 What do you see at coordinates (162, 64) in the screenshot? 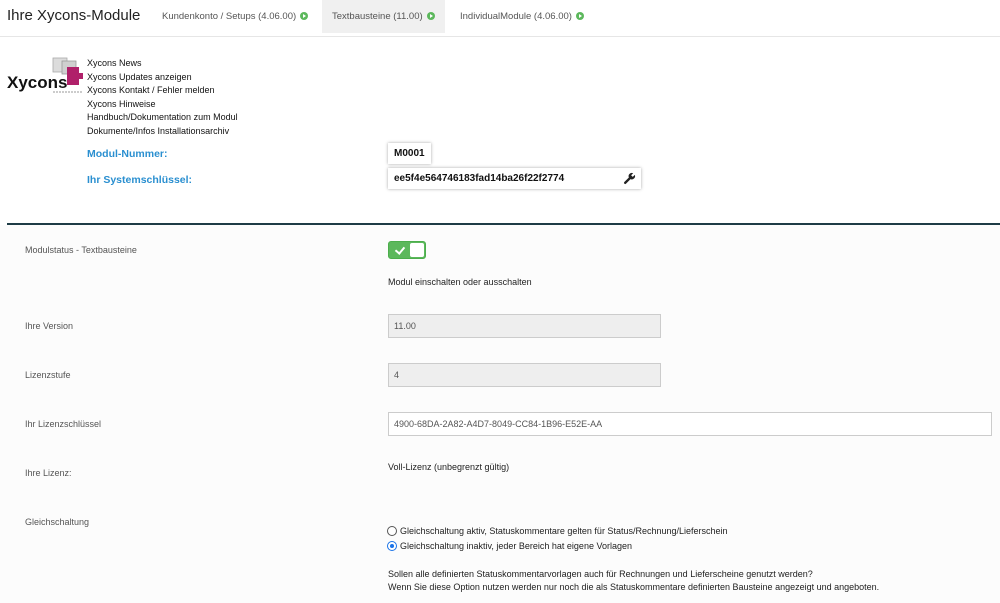
I see `link-news: Xycons News` at bounding box center [162, 64].